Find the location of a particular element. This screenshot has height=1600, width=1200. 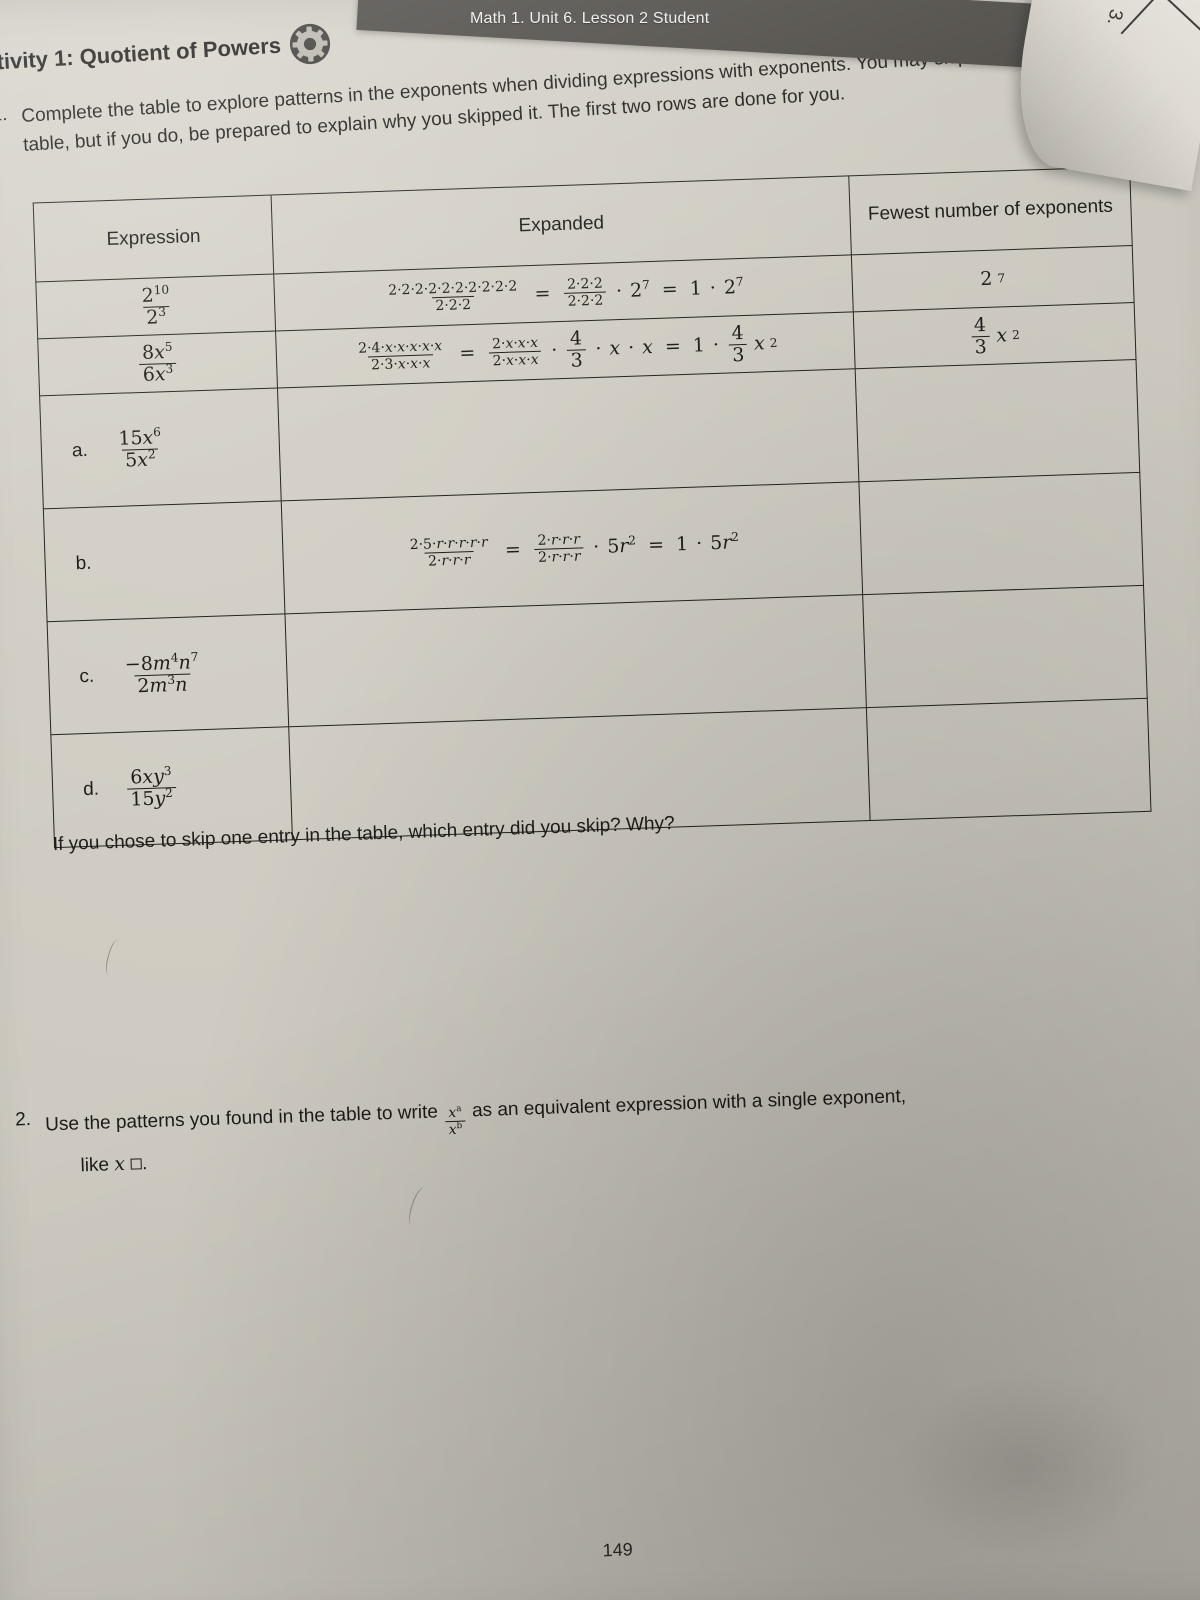

cell-fewest-row-a-blank is located at coordinates (997, 420).